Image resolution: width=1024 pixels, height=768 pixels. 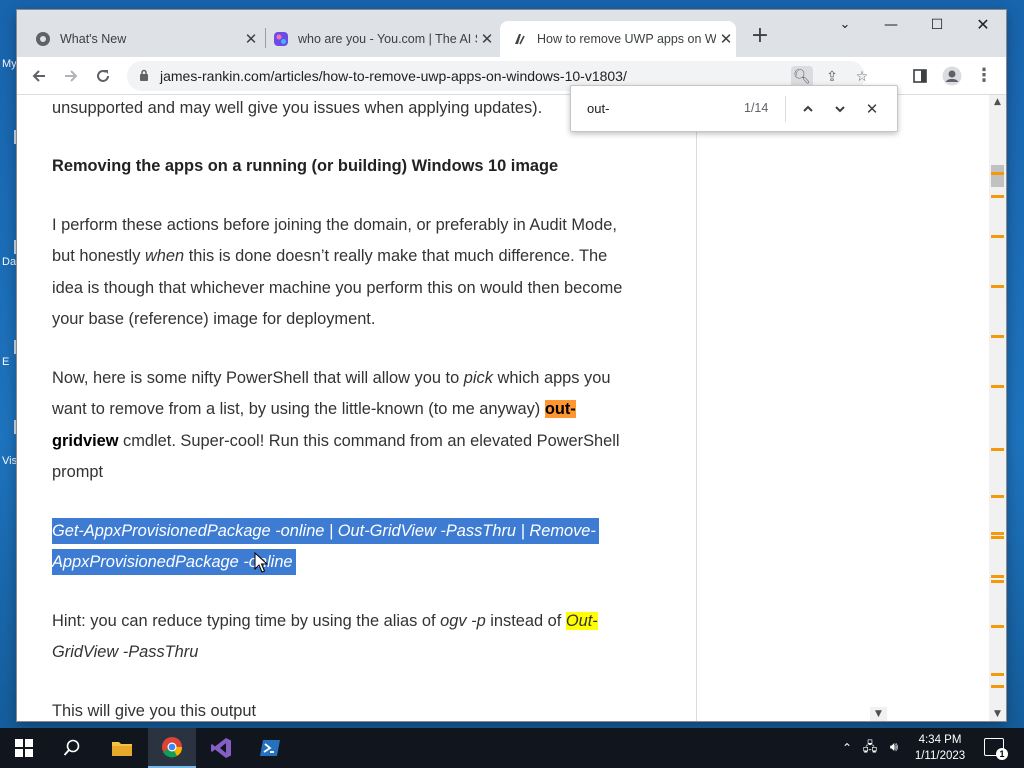 I want to click on system-clock: 4:34 PM 1/11/2023, so click(x=940, y=748).